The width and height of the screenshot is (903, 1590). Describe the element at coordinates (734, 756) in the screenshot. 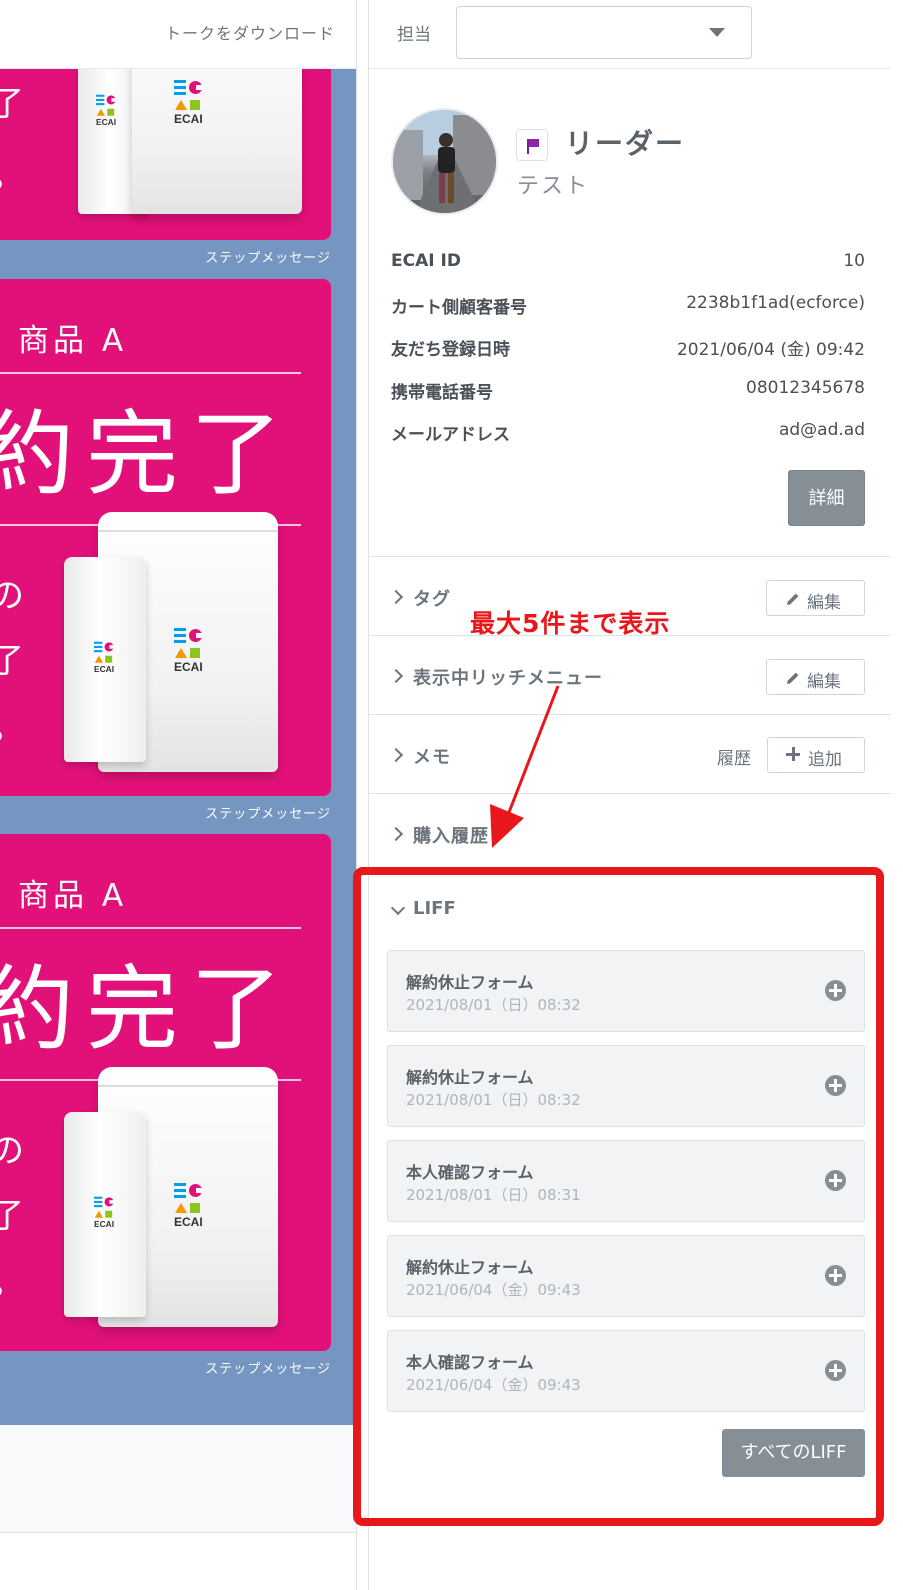

I see `memo-history-link: 履歴` at that location.